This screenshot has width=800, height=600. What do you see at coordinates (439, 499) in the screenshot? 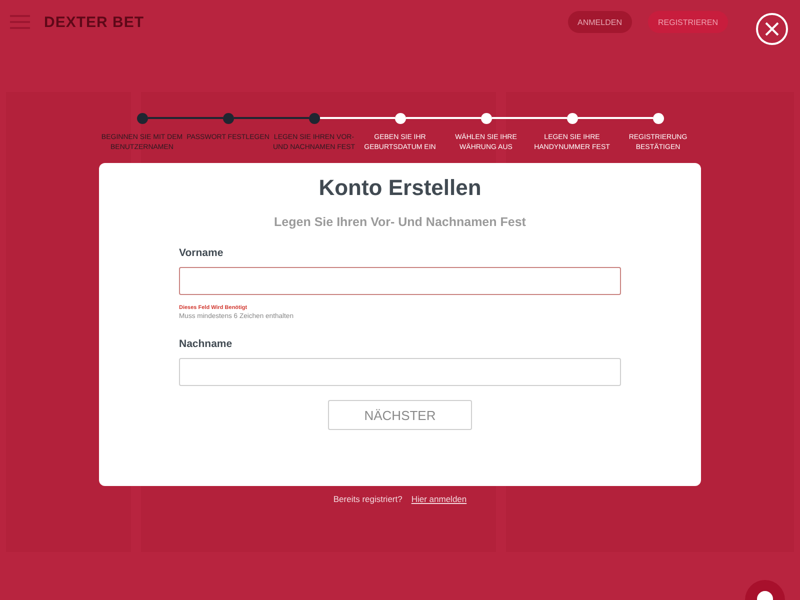
I see `login-link: Hier anmelden` at bounding box center [439, 499].